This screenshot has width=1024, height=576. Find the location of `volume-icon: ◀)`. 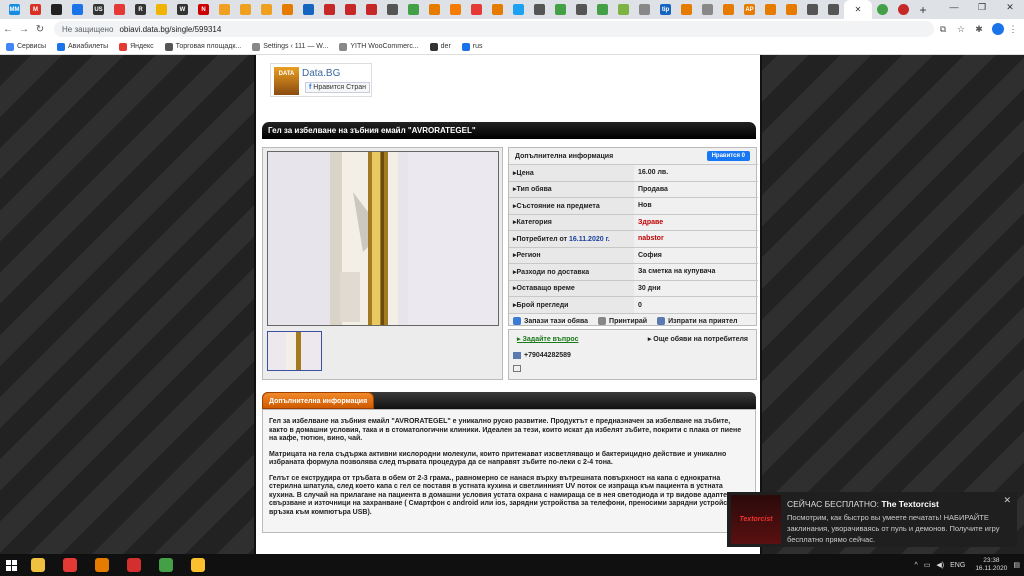

volume-icon: ◀) is located at coordinates (940, 565).